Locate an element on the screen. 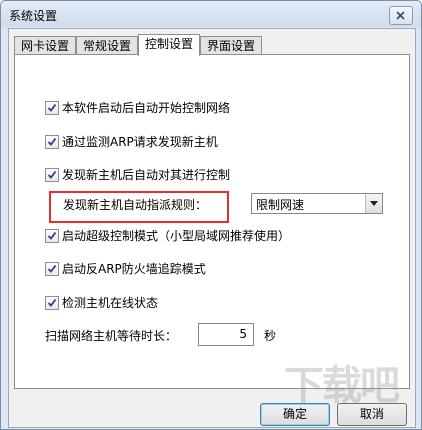 Image resolution: width=422 pixels, height=430 pixels. scan-wait-value: 5 is located at coordinates (243, 334).